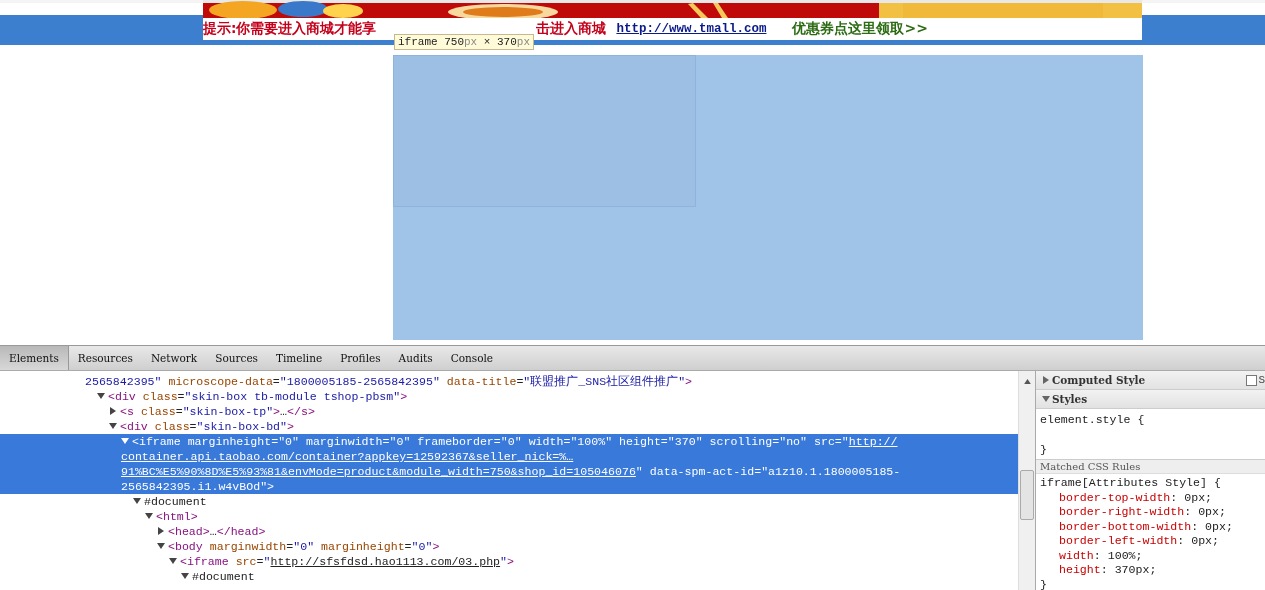 The width and height of the screenshot is (1265, 590). What do you see at coordinates (464, 42) in the screenshot?
I see `size-tooltip: iframe 750px × 370px` at bounding box center [464, 42].